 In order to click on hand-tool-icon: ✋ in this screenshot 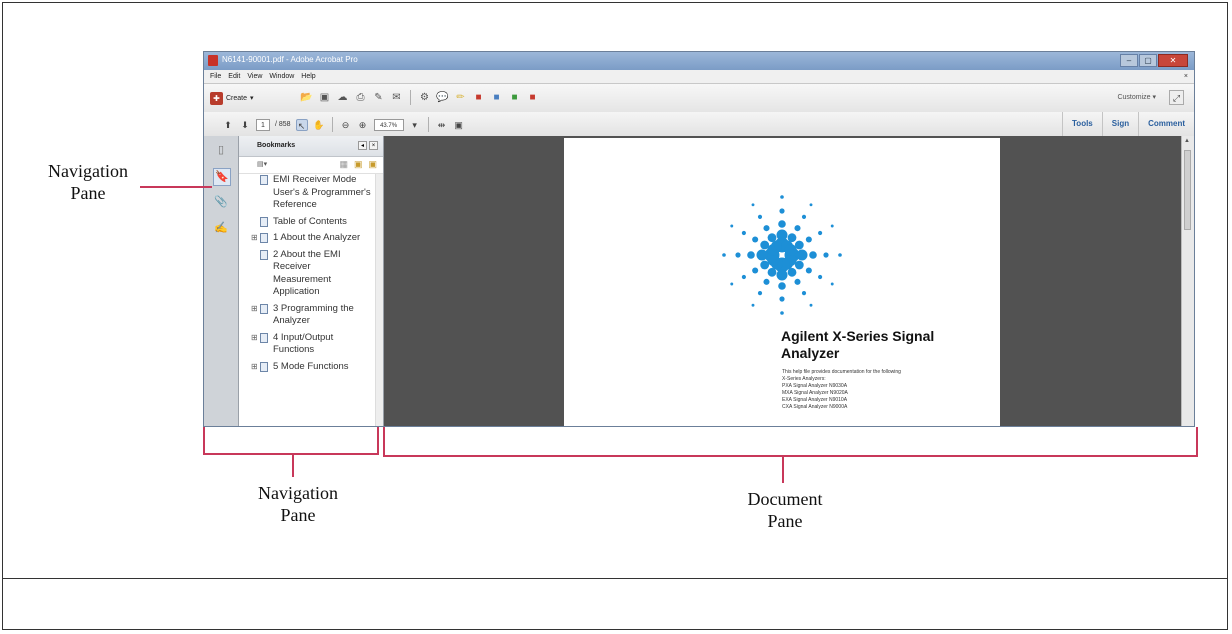, I will do `click(319, 125)`.